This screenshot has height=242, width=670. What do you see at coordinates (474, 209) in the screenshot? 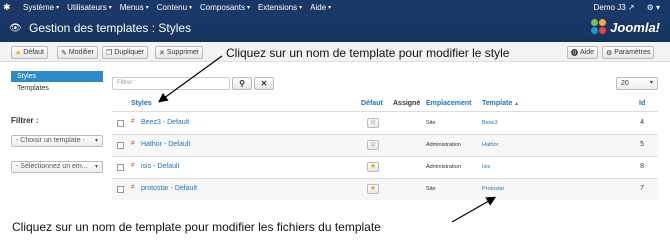
I see `arrow-to-template` at bounding box center [474, 209].